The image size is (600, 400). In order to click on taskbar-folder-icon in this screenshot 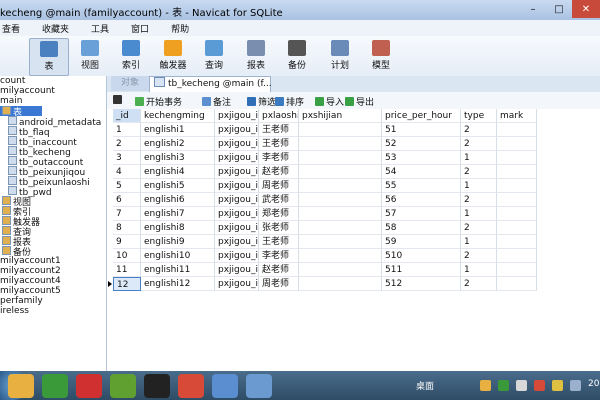, I will do `click(21, 386)`.